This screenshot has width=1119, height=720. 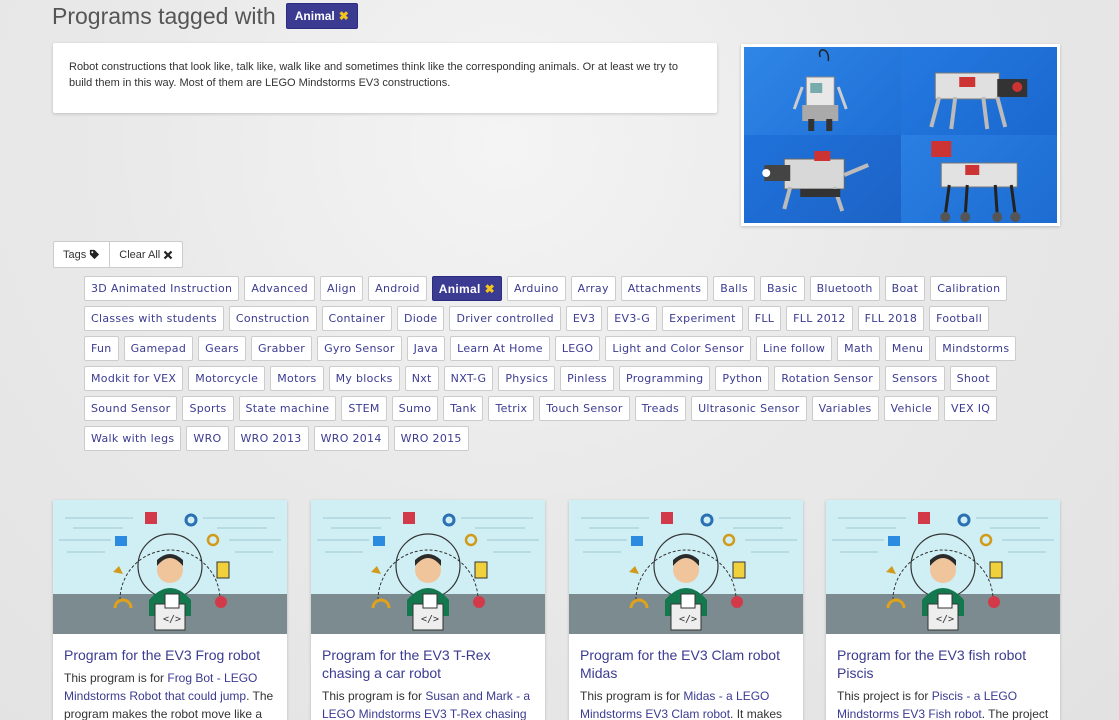 I want to click on tag-chip: Pinless, so click(x=587, y=378).